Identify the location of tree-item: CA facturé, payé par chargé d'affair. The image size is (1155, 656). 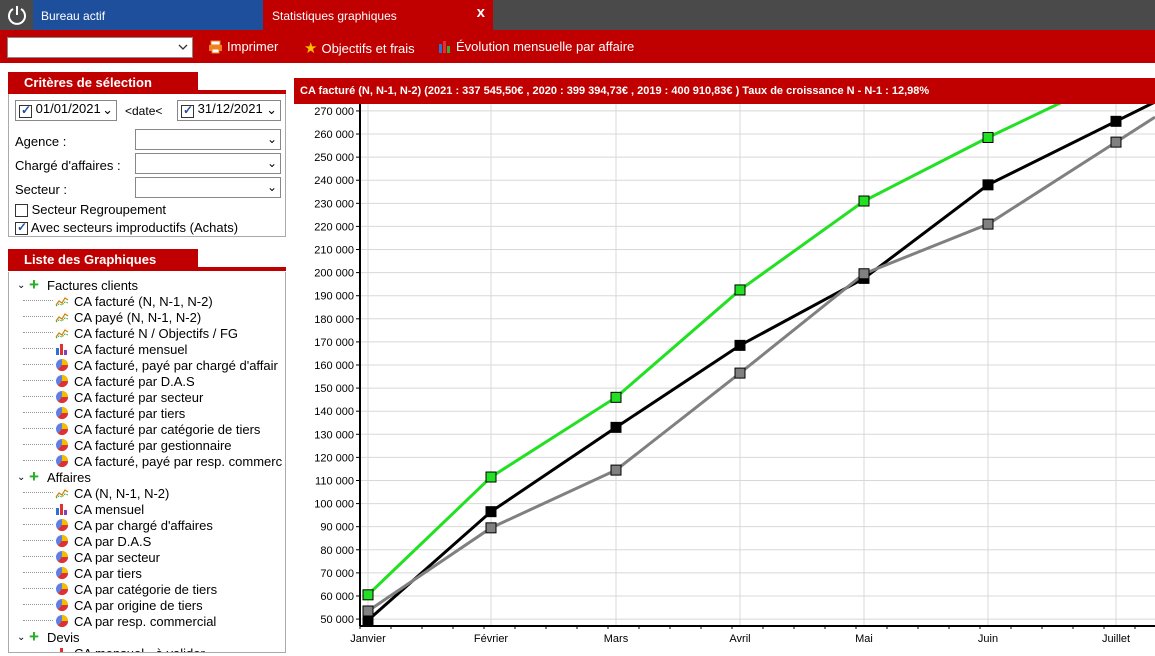
(150, 365).